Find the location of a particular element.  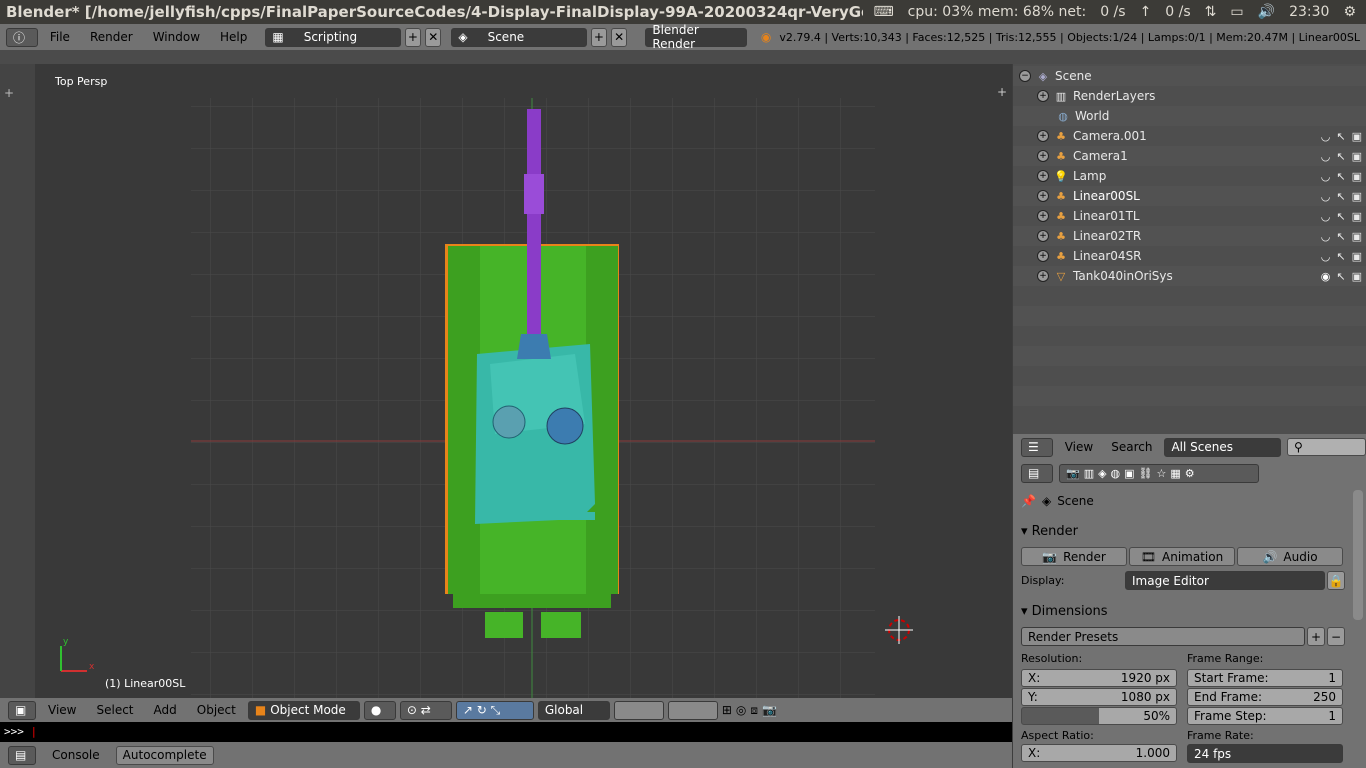

outliner-search-input: ⚲ is located at coordinates (1326, 447).